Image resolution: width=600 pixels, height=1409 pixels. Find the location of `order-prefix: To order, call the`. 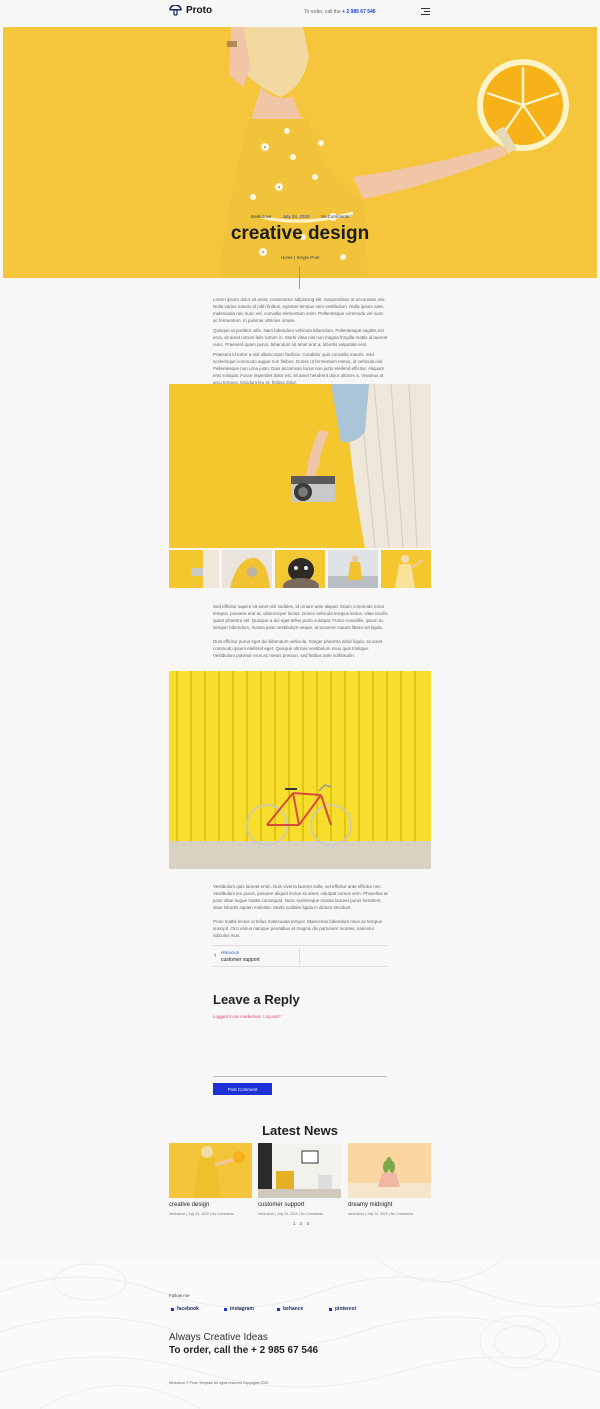

order-prefix: To order, call the is located at coordinates (322, 12).